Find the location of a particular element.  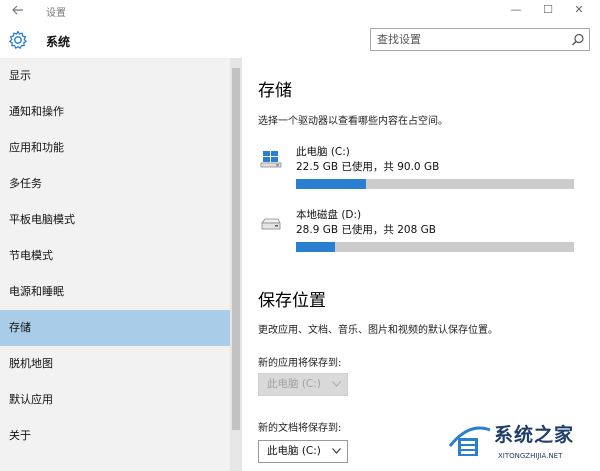

new-apps-save-value: 此电脑 (C:) is located at coordinates (294, 384).